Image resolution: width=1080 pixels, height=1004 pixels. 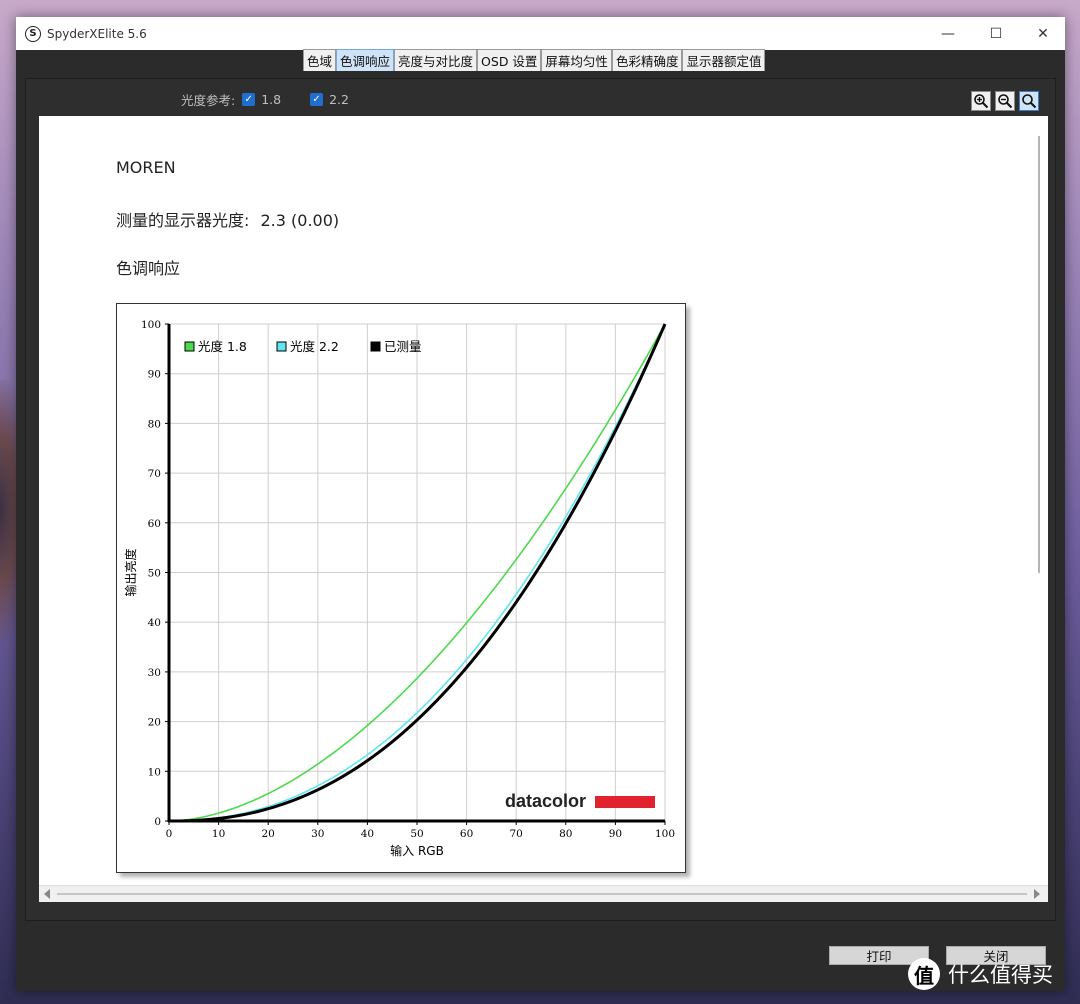 What do you see at coordinates (647, 60) in the screenshot?
I see `tab-color-accuracy: 色彩精确度` at bounding box center [647, 60].